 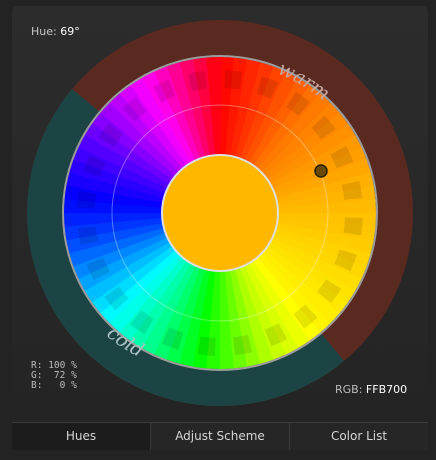 I want to click on hue-label: Hue:, so click(x=44, y=31).